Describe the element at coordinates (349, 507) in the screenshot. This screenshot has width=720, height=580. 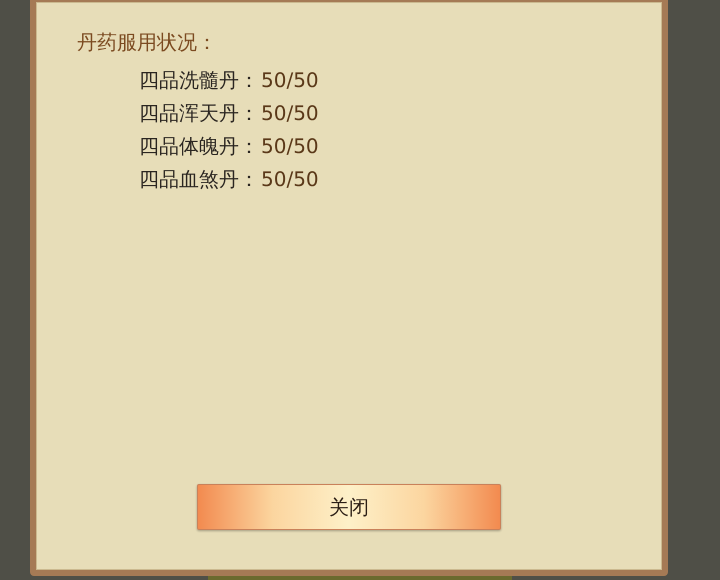
I see `close-button: 关闭` at that location.